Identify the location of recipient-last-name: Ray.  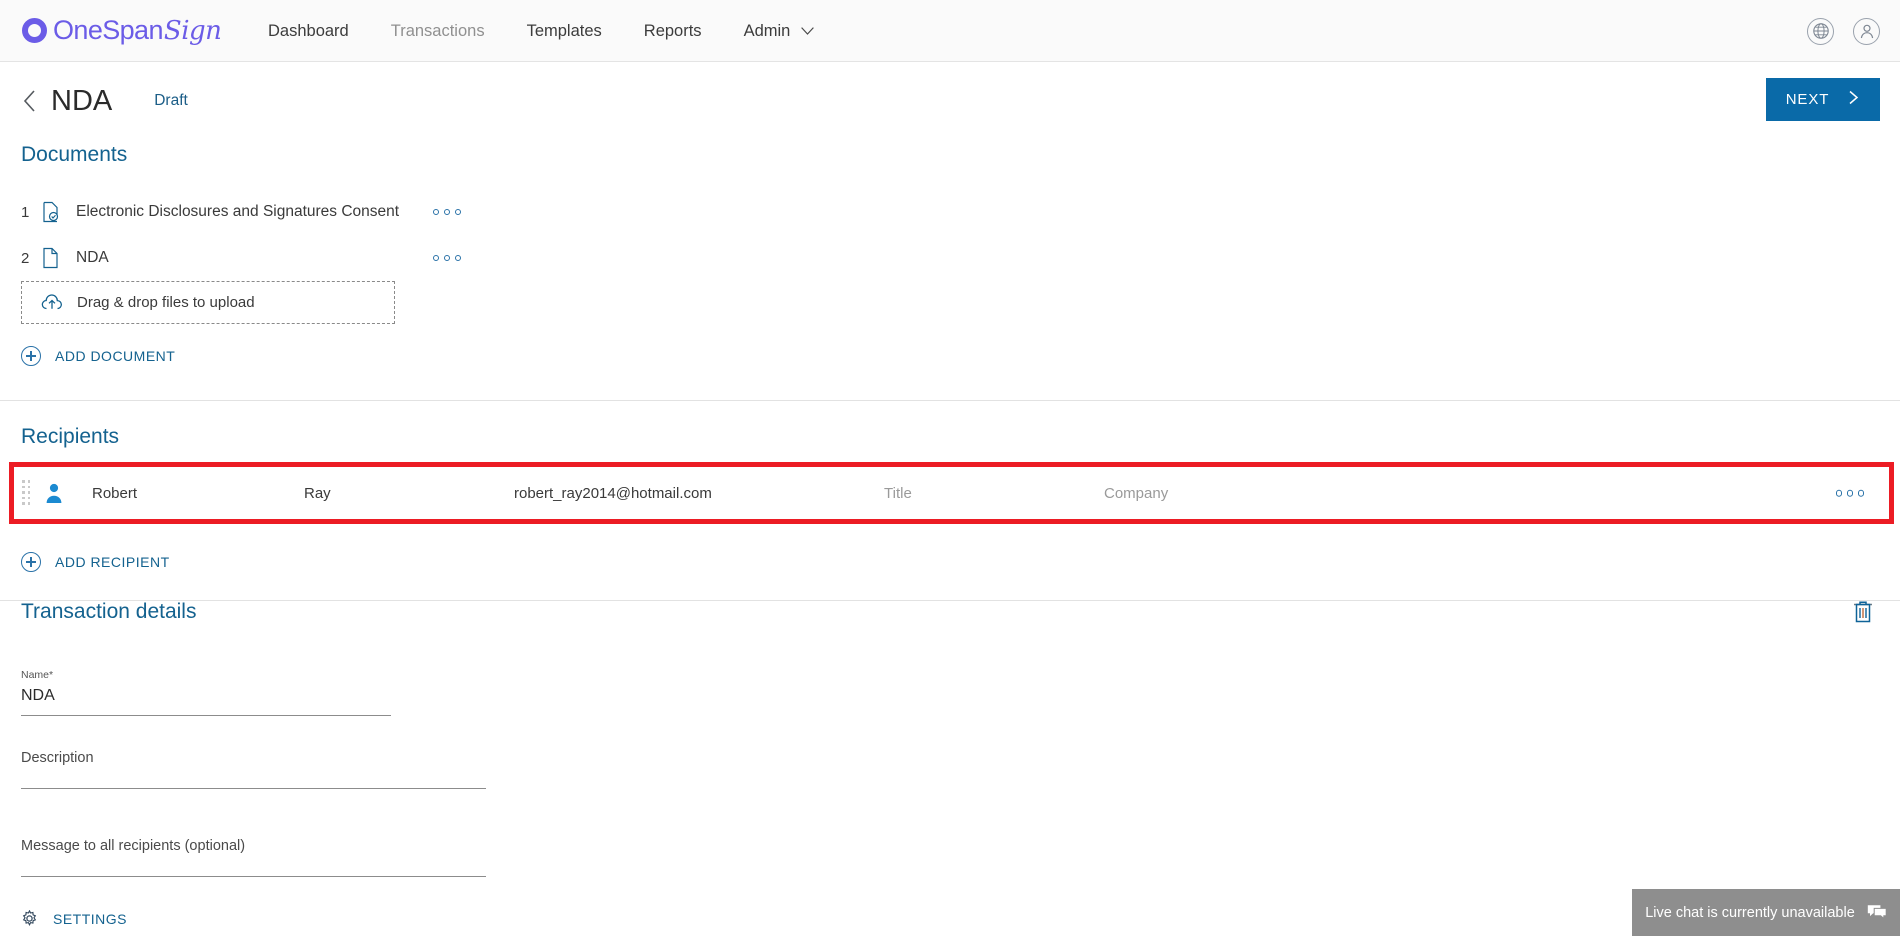
(317, 493).